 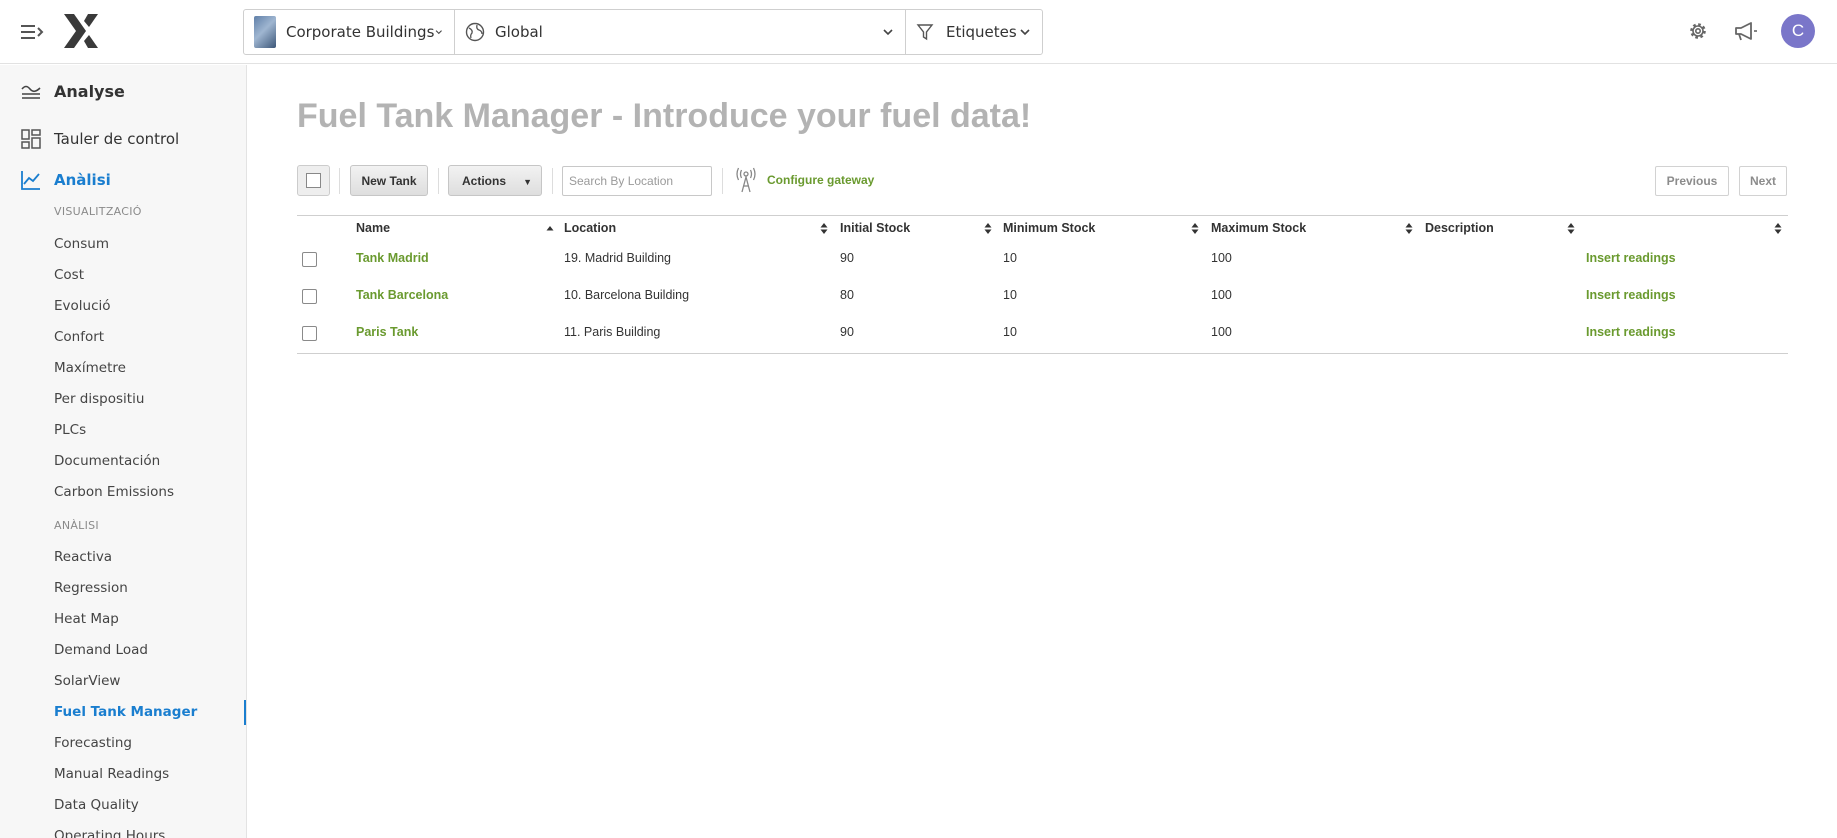 I want to click on sidebar-item-evolucio: Evolució, so click(x=82, y=306).